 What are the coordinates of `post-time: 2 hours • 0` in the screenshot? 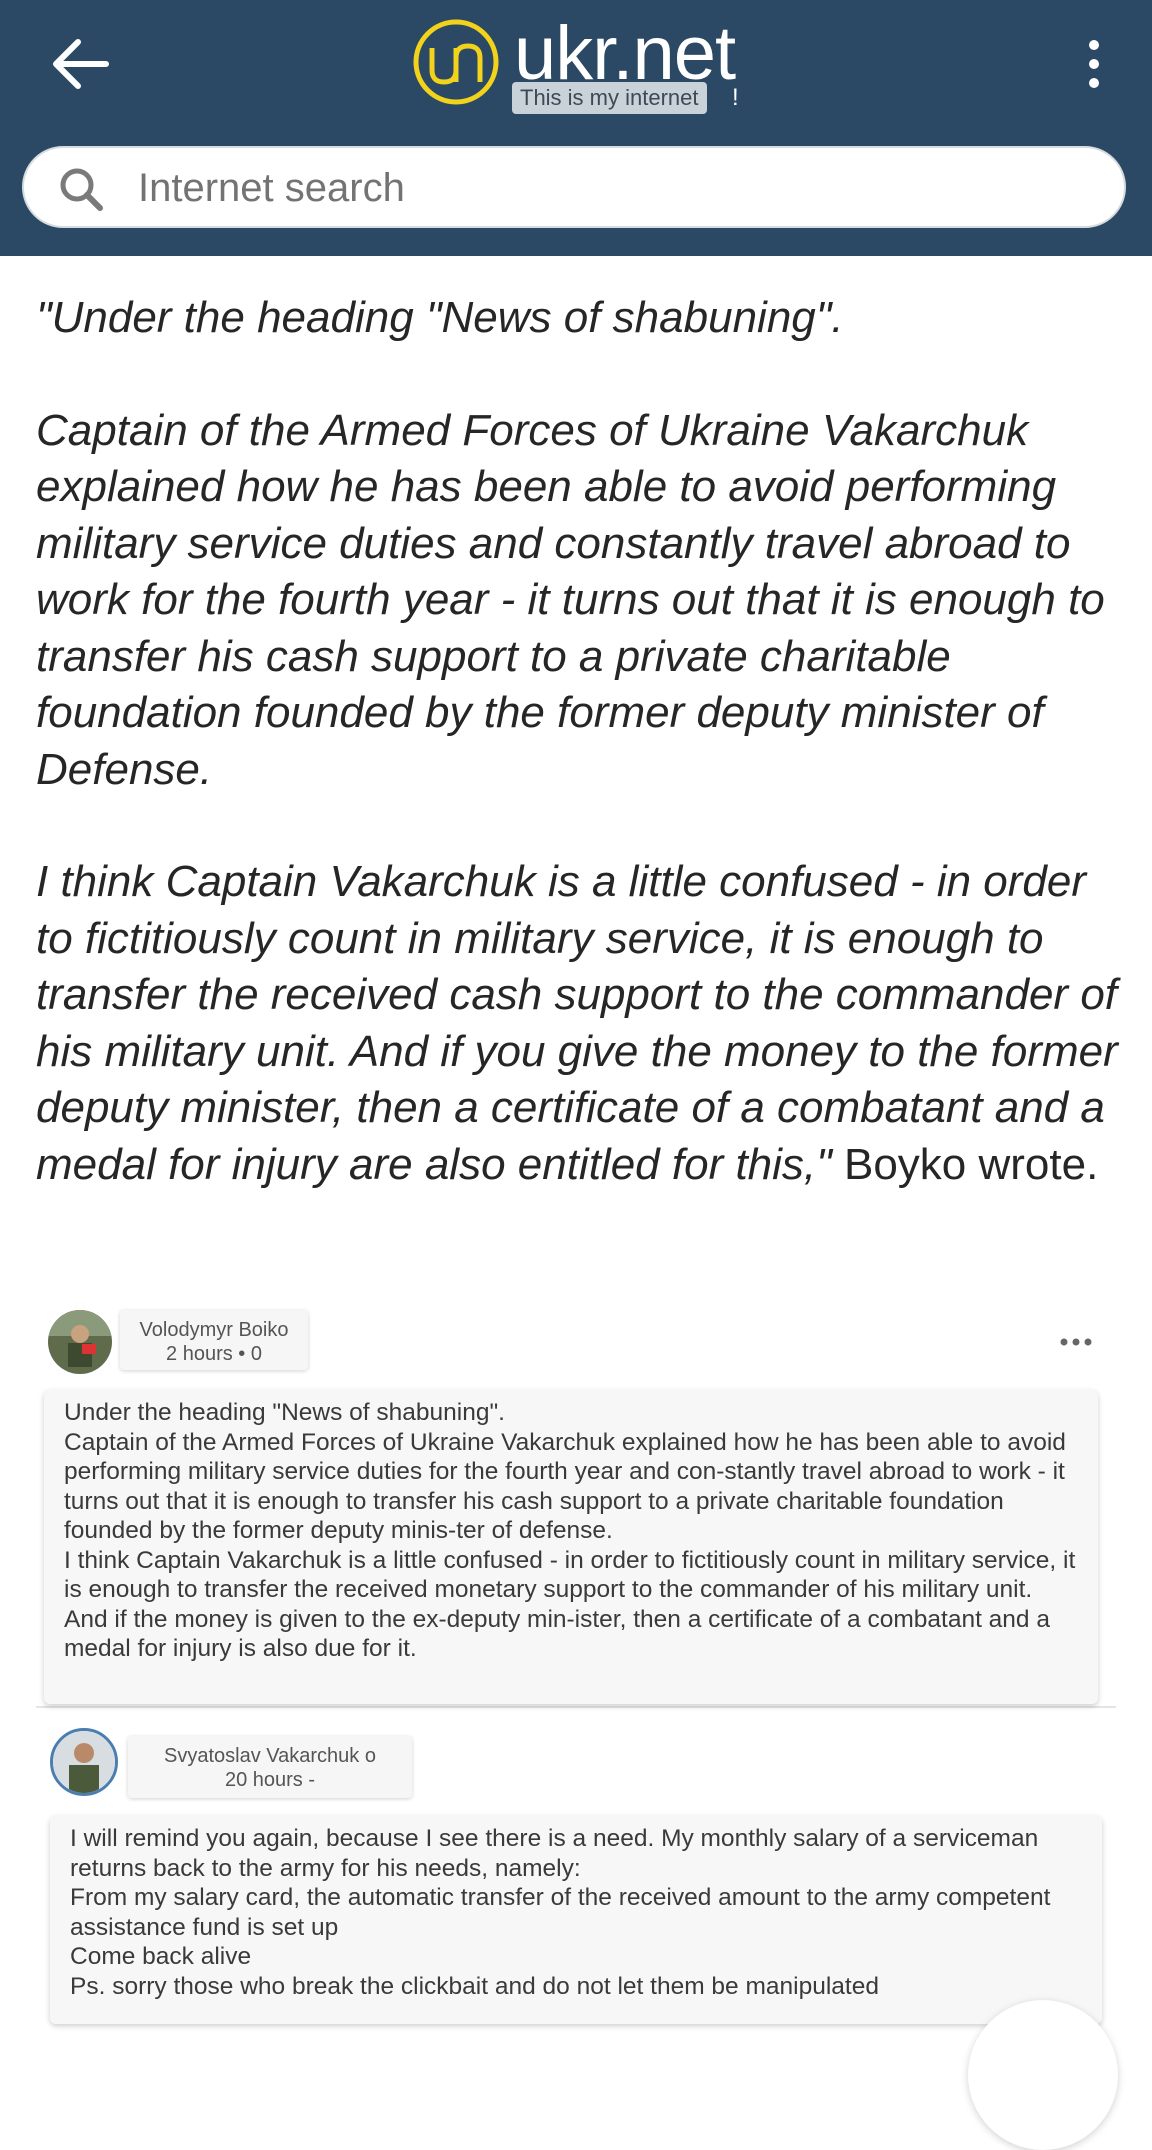 It's located at (214, 1354).